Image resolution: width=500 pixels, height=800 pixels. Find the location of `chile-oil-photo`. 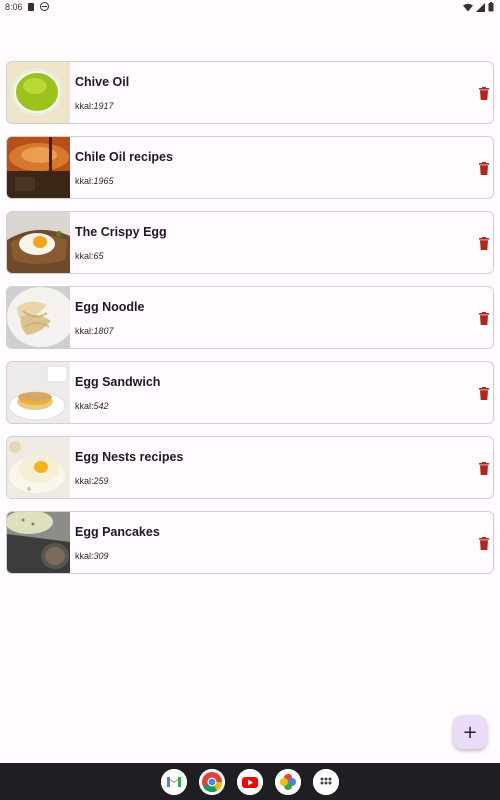

chile-oil-photo is located at coordinates (38, 167).